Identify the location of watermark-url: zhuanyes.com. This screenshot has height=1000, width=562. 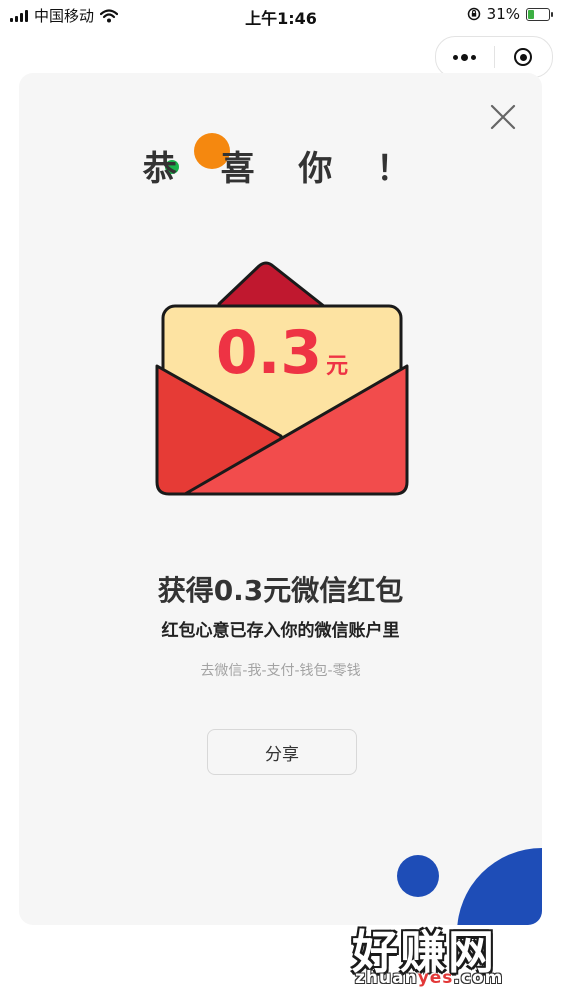
(429, 978).